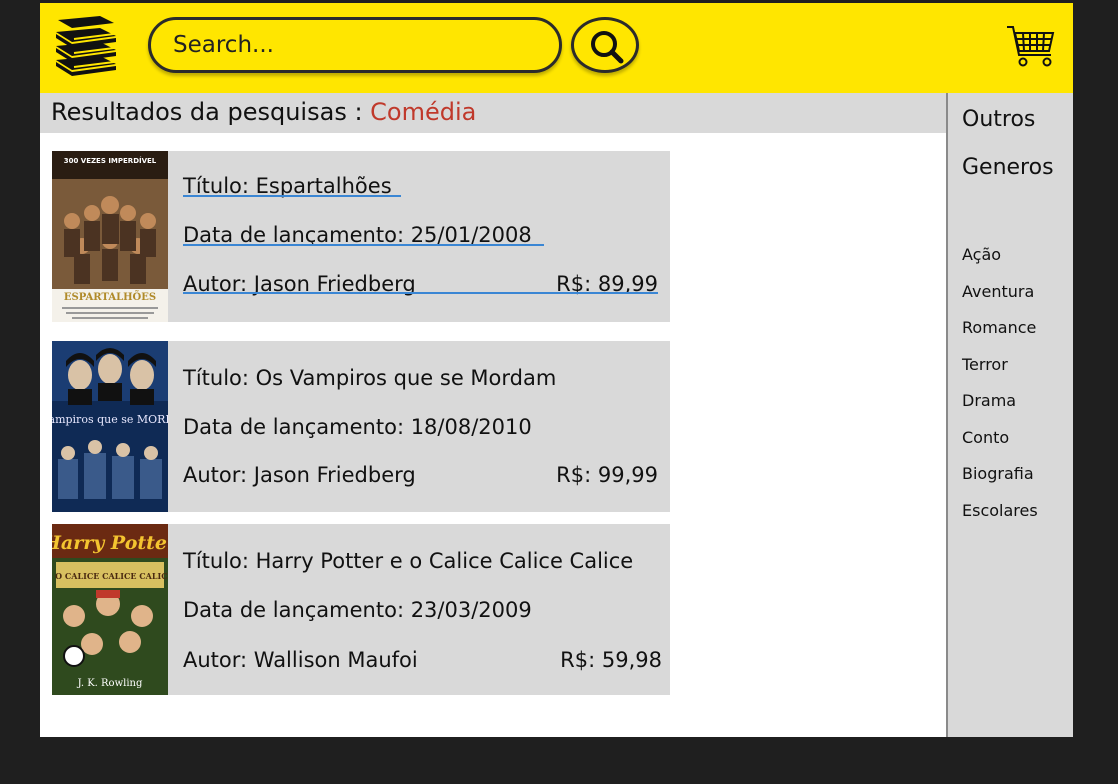 The height and width of the screenshot is (784, 1118). I want to click on magnifier-icon, so click(607, 47).